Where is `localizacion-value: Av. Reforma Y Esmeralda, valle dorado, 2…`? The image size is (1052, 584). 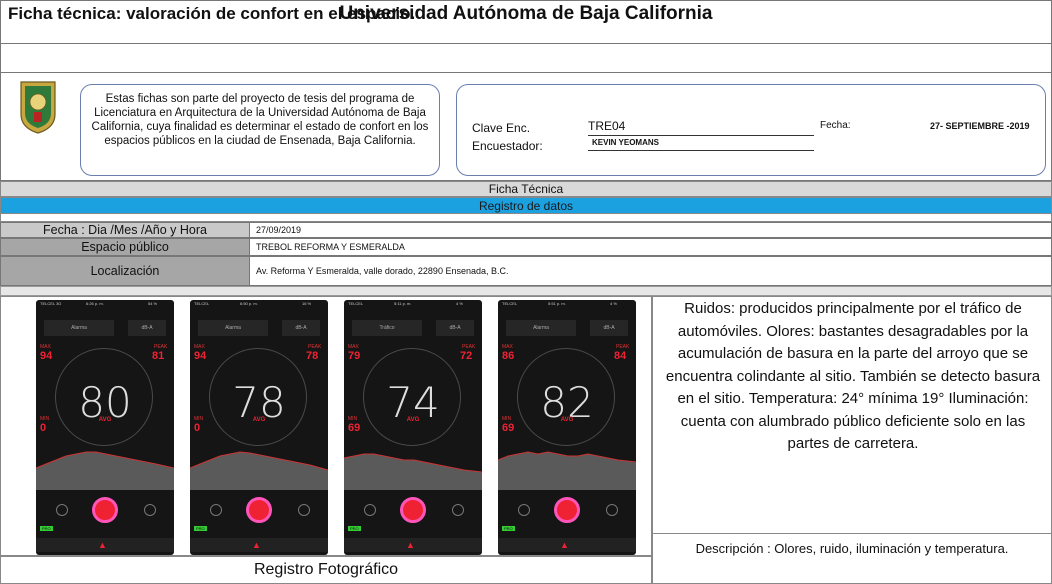
localizacion-value: Av. Reforma Y Esmeralda, valle dorado, 2… is located at coordinates (651, 271).